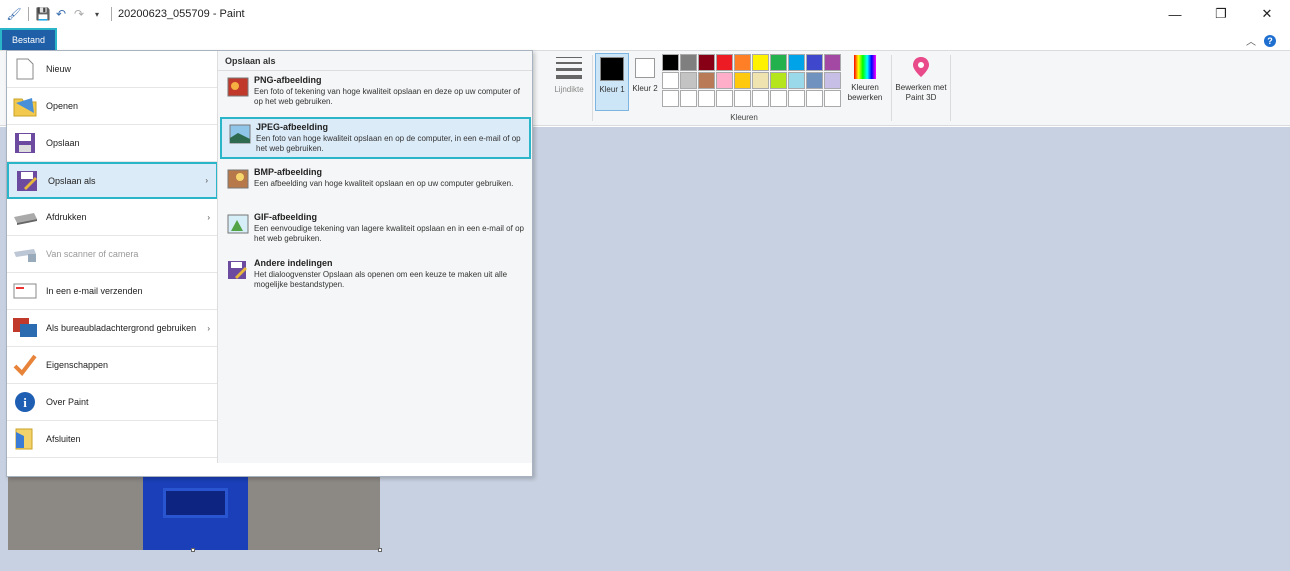 The width and height of the screenshot is (1290, 571). Describe the element at coordinates (43, 14) in the screenshot. I see `save-icon: 💾` at that location.